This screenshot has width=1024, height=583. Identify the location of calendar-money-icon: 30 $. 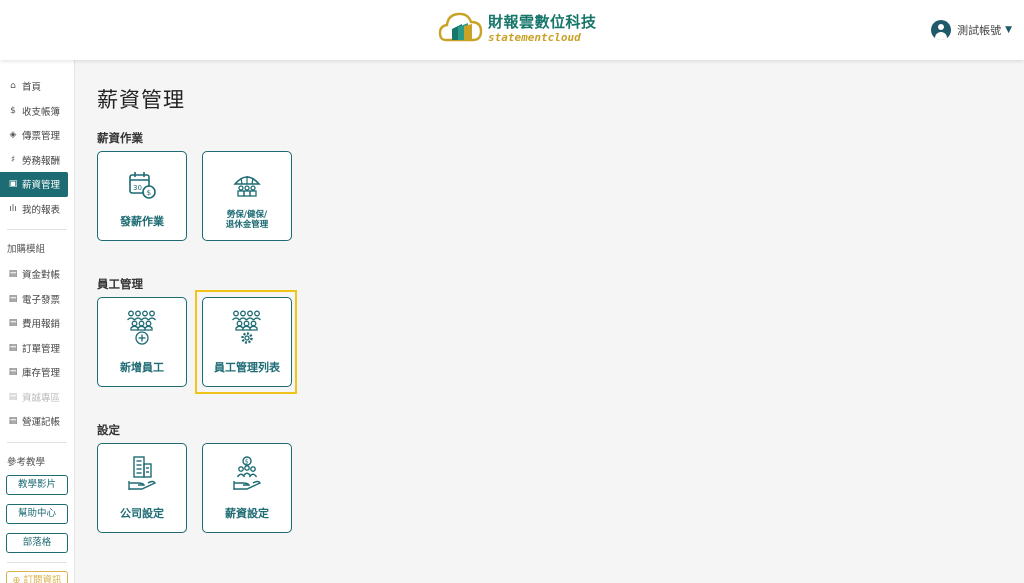
(142, 185).